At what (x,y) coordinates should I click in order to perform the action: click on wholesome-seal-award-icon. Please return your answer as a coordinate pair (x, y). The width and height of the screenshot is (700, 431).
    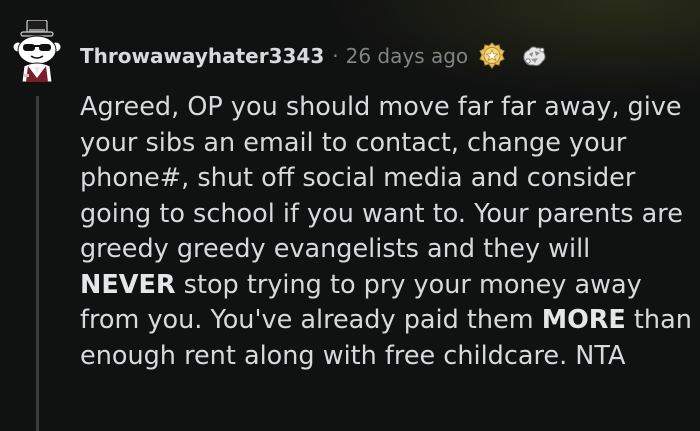
    Looking at the image, I should click on (534, 56).